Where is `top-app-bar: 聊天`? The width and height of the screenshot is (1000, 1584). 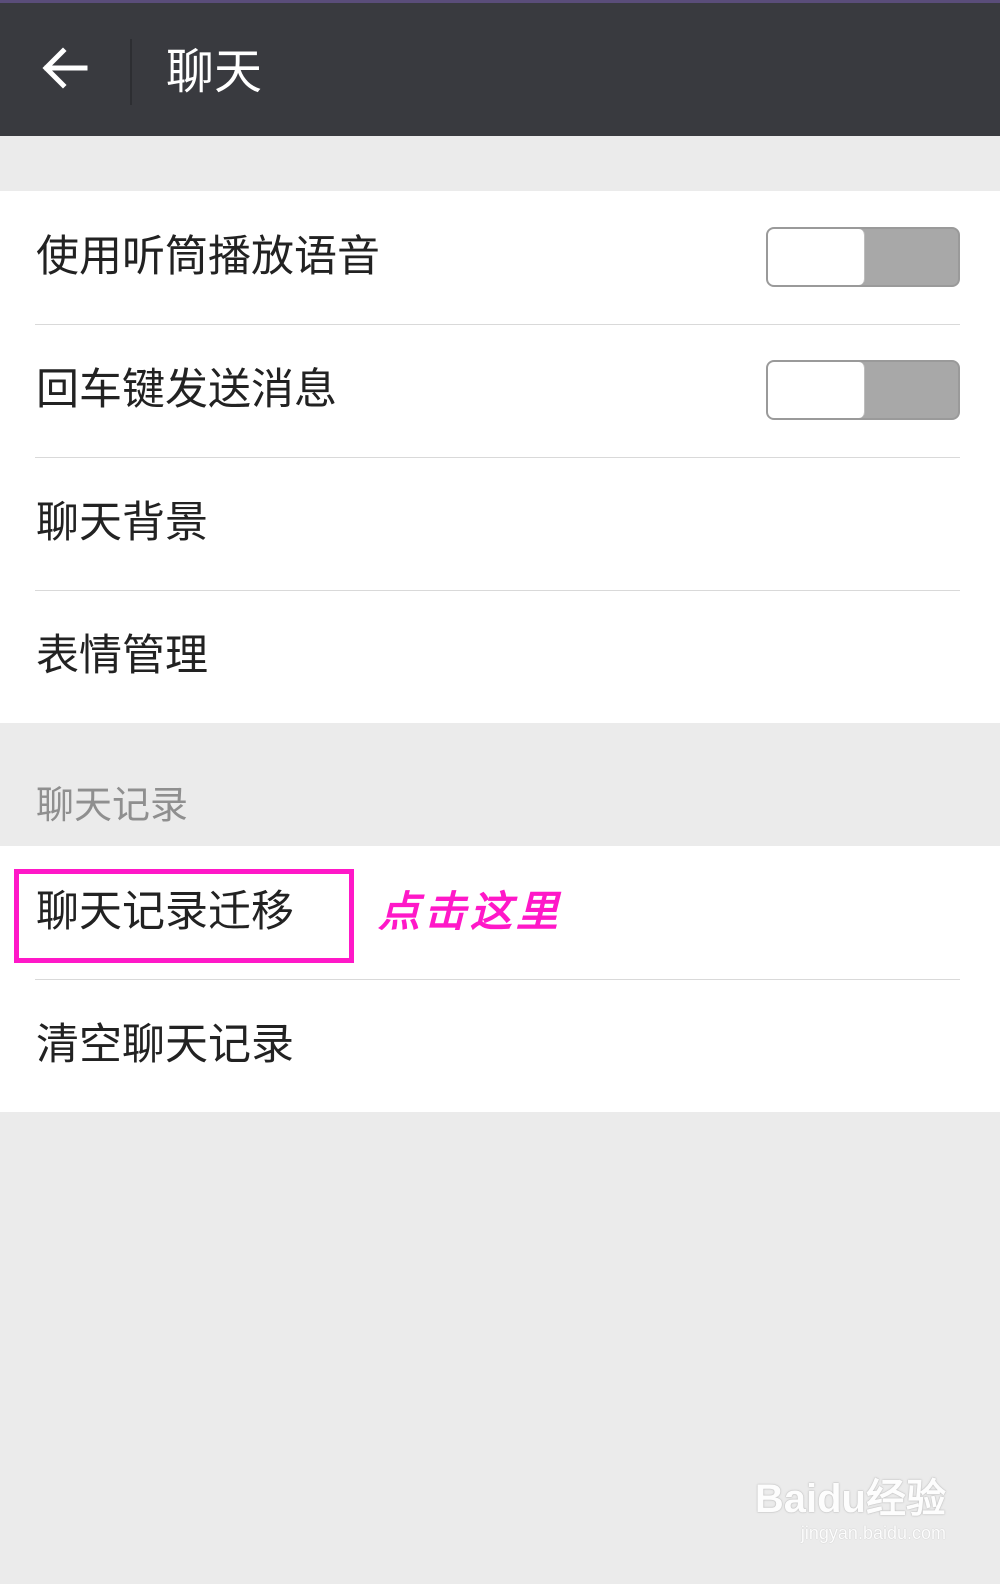
top-app-bar: 聊天 is located at coordinates (500, 68).